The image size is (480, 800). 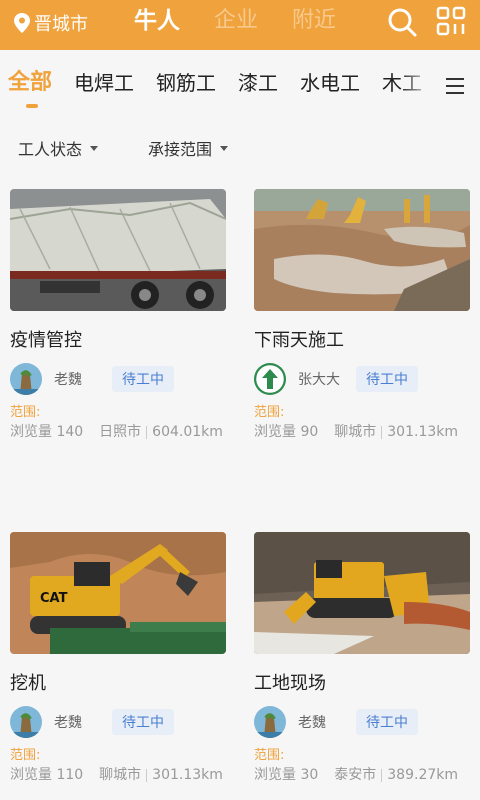 I want to click on menu-icon, so click(x=455, y=86).